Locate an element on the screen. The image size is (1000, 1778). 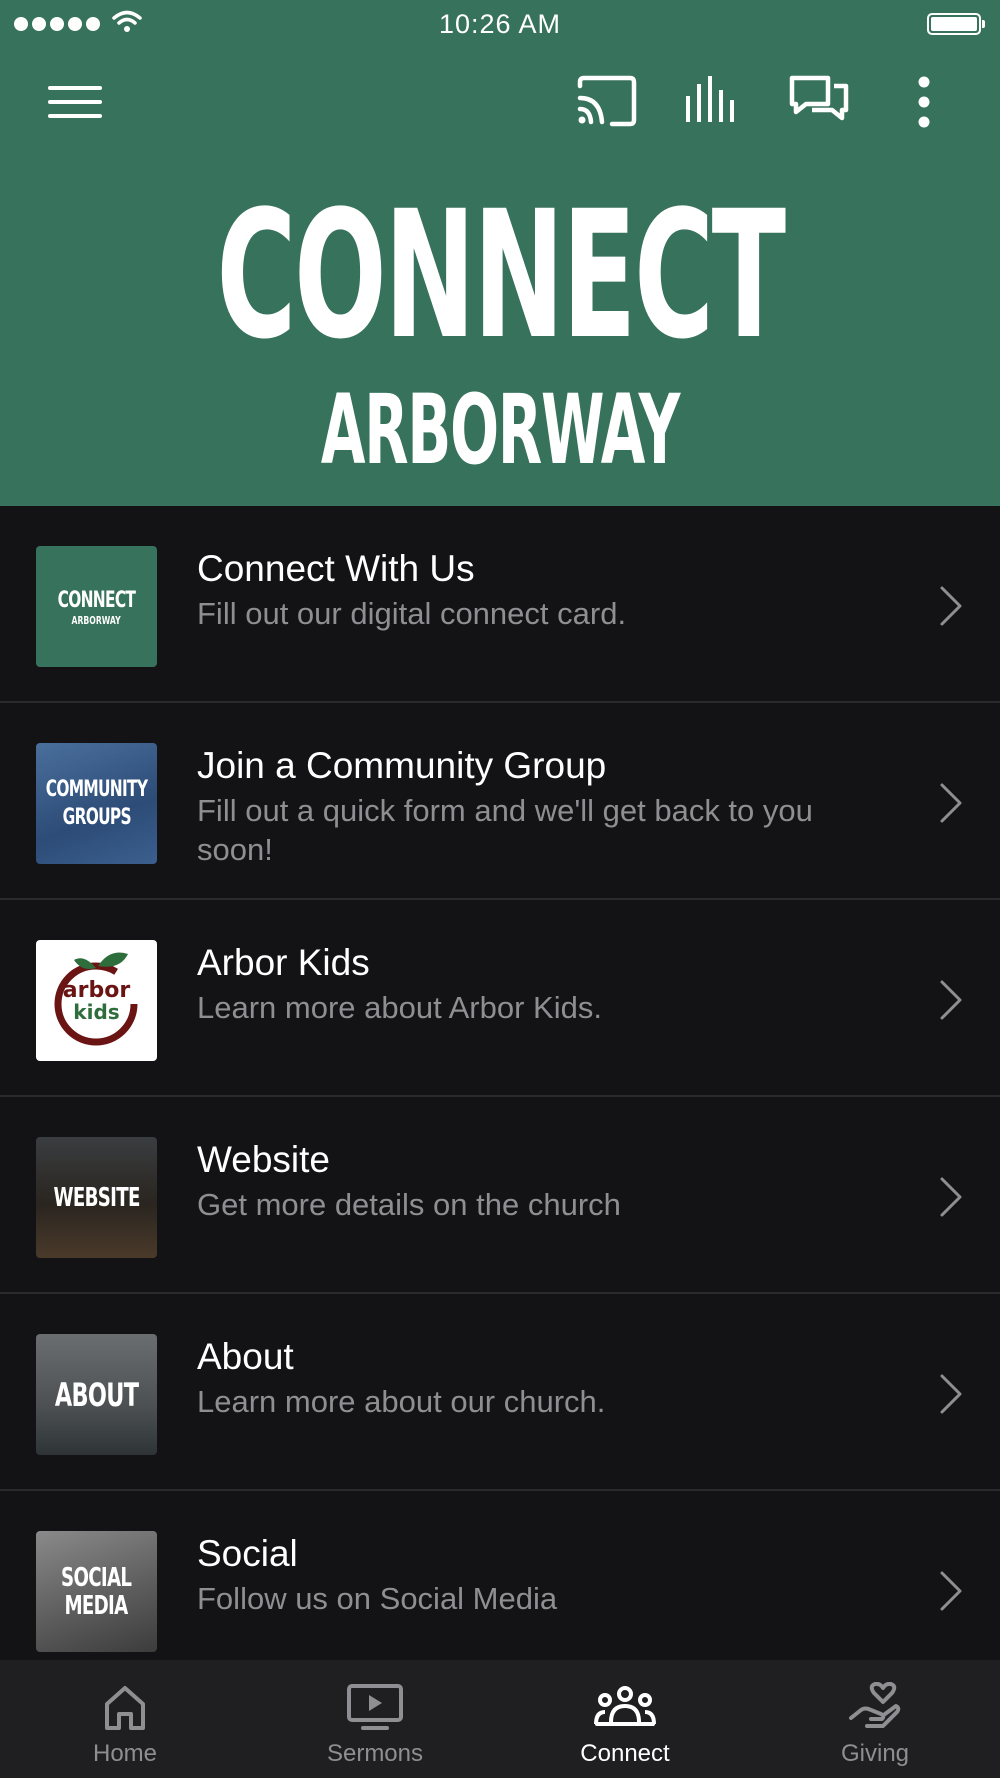
tab-sermons: Sermons is located at coordinates (375, 1719).